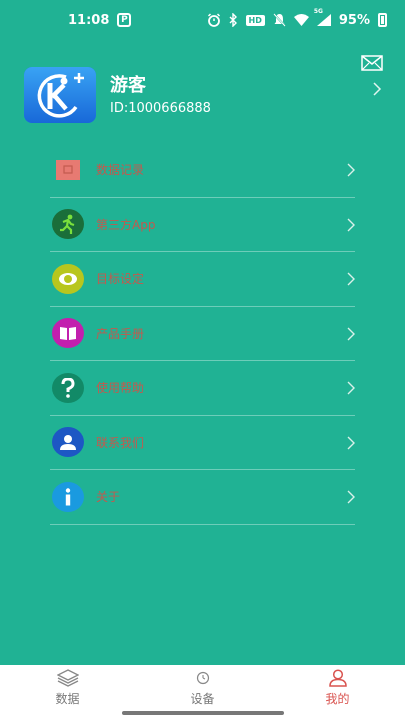 This screenshot has height=720, width=405. I want to click on app-logo-icon, so click(60, 95).